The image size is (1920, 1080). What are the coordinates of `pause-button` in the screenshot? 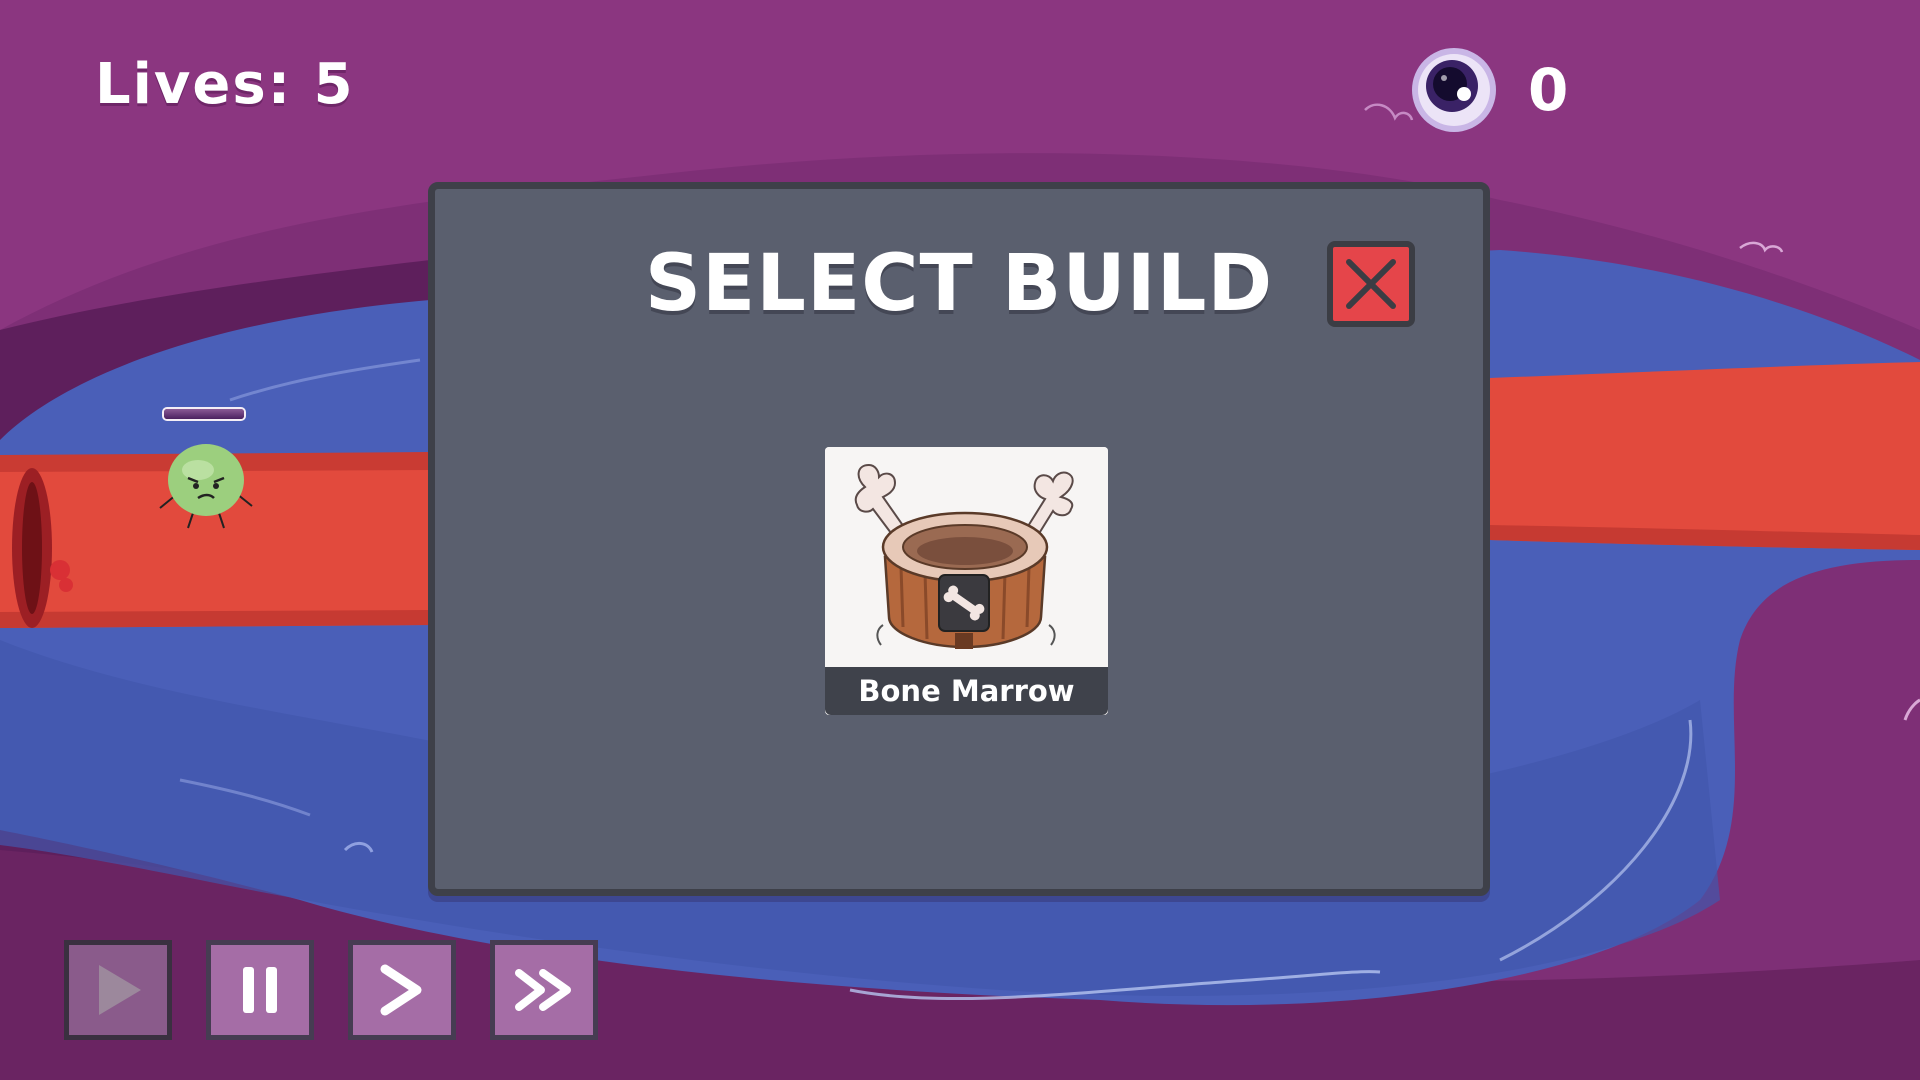 It's located at (260, 990).